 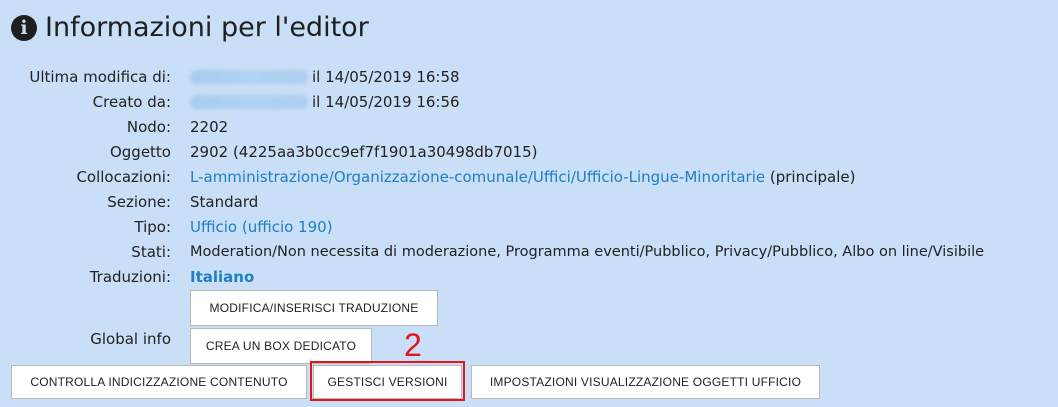 I want to click on value-ultima-modifica: il 14/05/2019 16:58, so click(x=325, y=77).